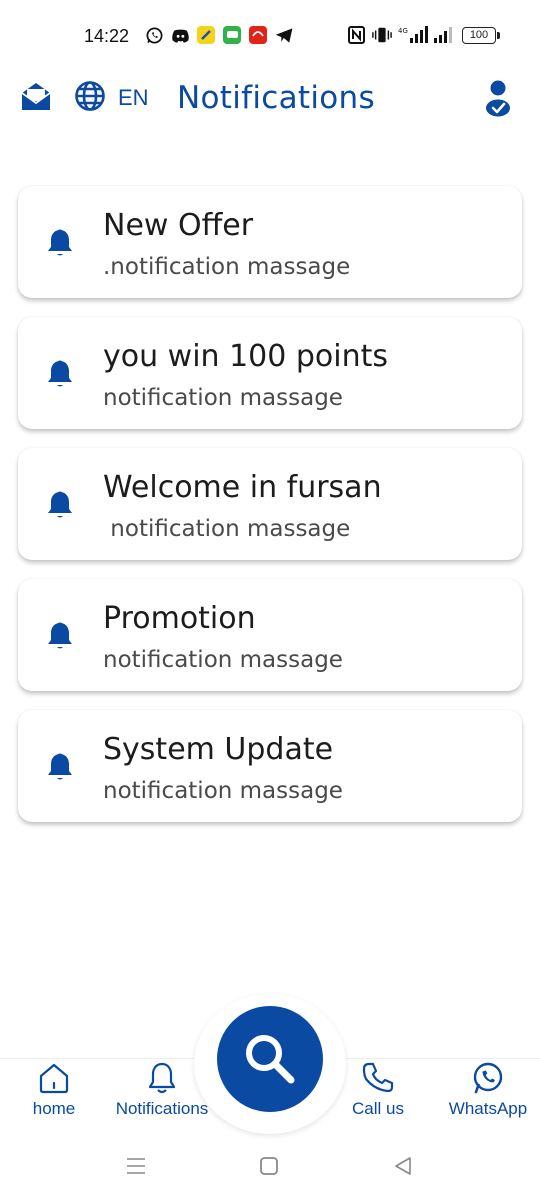 The width and height of the screenshot is (540, 1200). Describe the element at coordinates (270, 635) in the screenshot. I see `notification-card: Promotion notification massage` at that location.